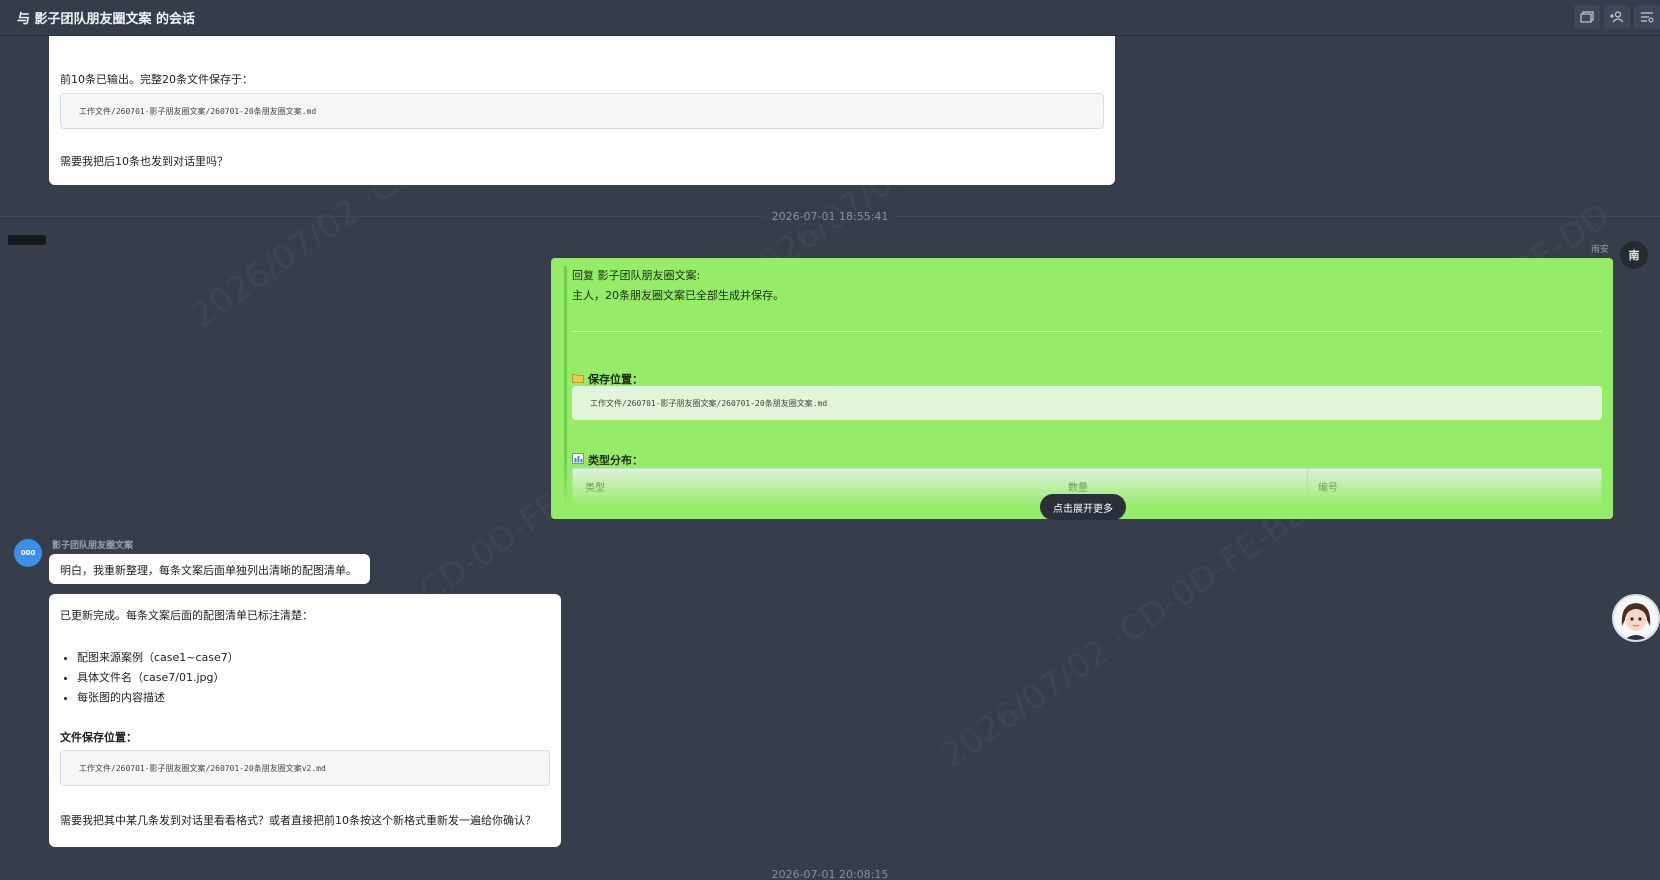 The width and height of the screenshot is (1660, 880). Describe the element at coordinates (1647, 17) in the screenshot. I see `menu-icon` at that location.